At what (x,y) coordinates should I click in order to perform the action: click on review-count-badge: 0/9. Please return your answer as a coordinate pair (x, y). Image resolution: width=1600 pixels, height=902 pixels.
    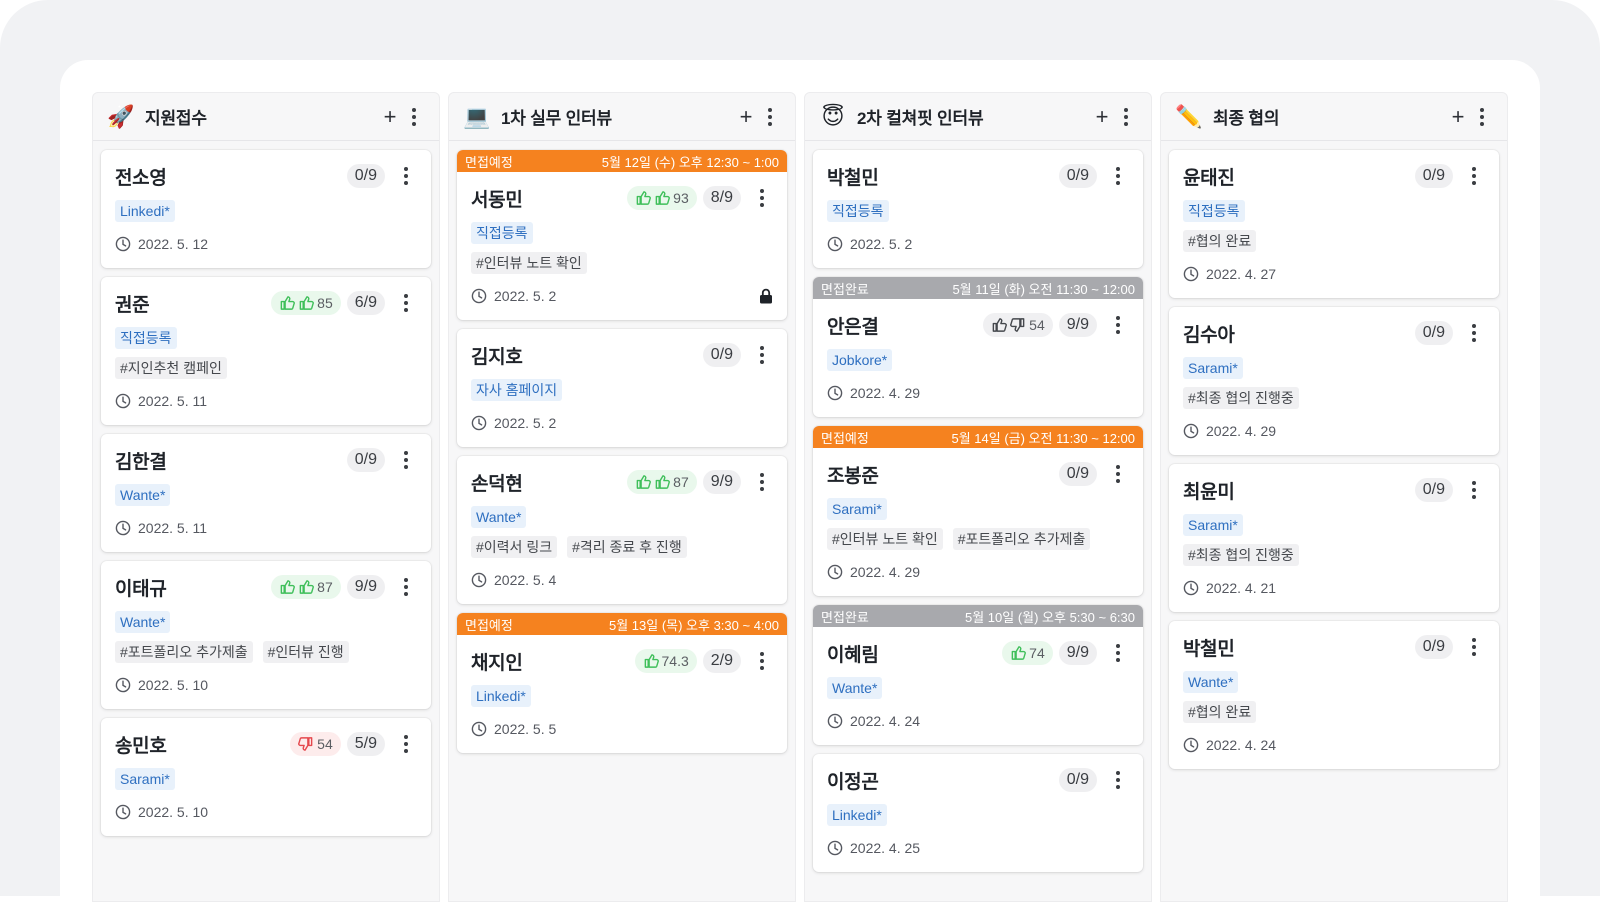
    Looking at the image, I should click on (1077, 176).